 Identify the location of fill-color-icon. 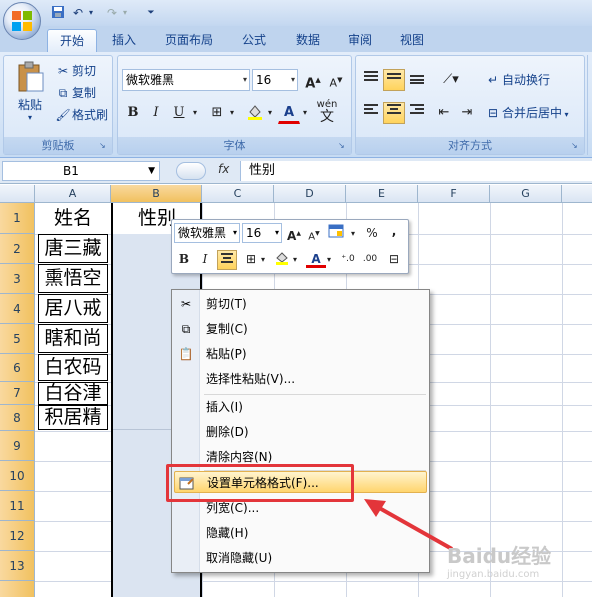
(255, 113).